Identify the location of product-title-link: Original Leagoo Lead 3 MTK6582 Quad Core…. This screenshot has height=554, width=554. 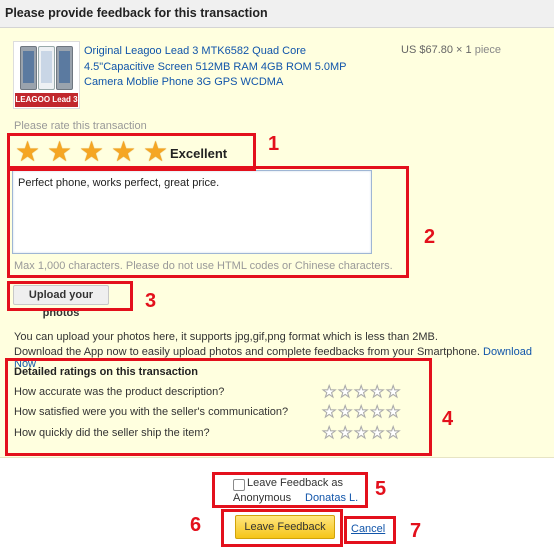
(219, 67).